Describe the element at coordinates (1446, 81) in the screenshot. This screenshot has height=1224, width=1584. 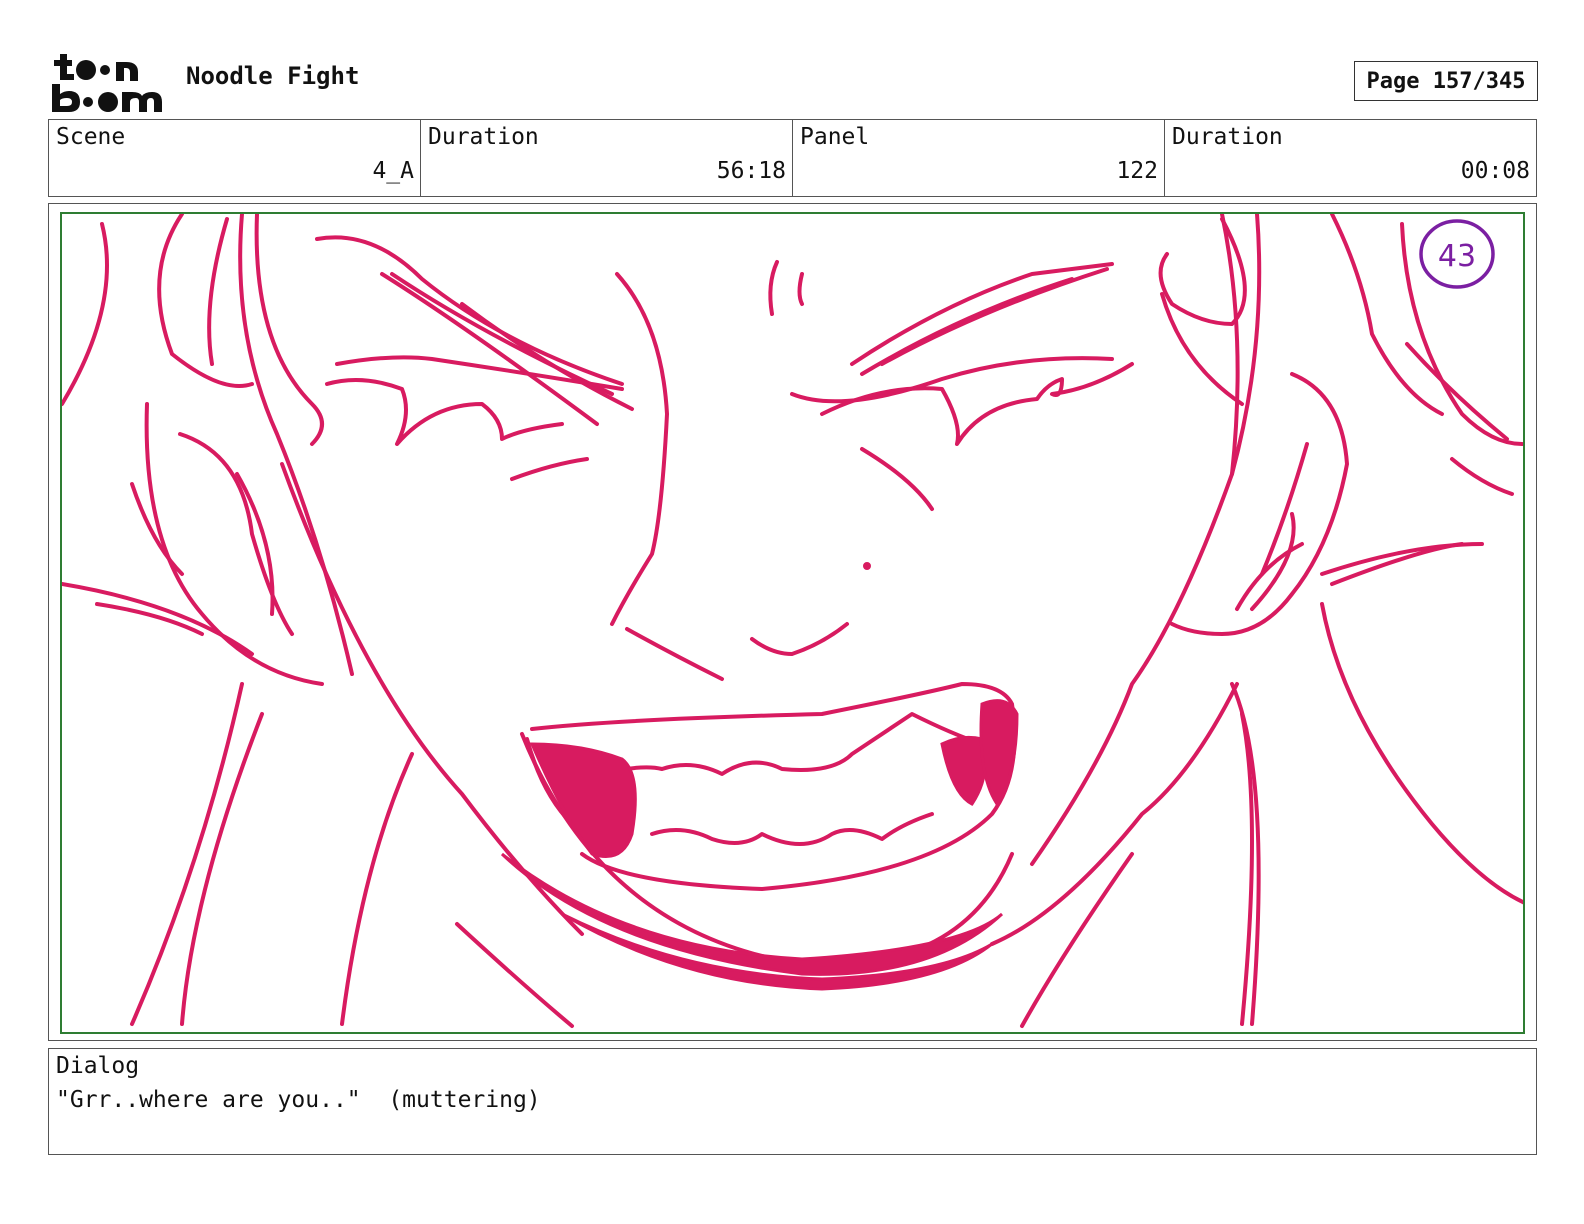
I see `page-indicator: Page 157/345` at that location.